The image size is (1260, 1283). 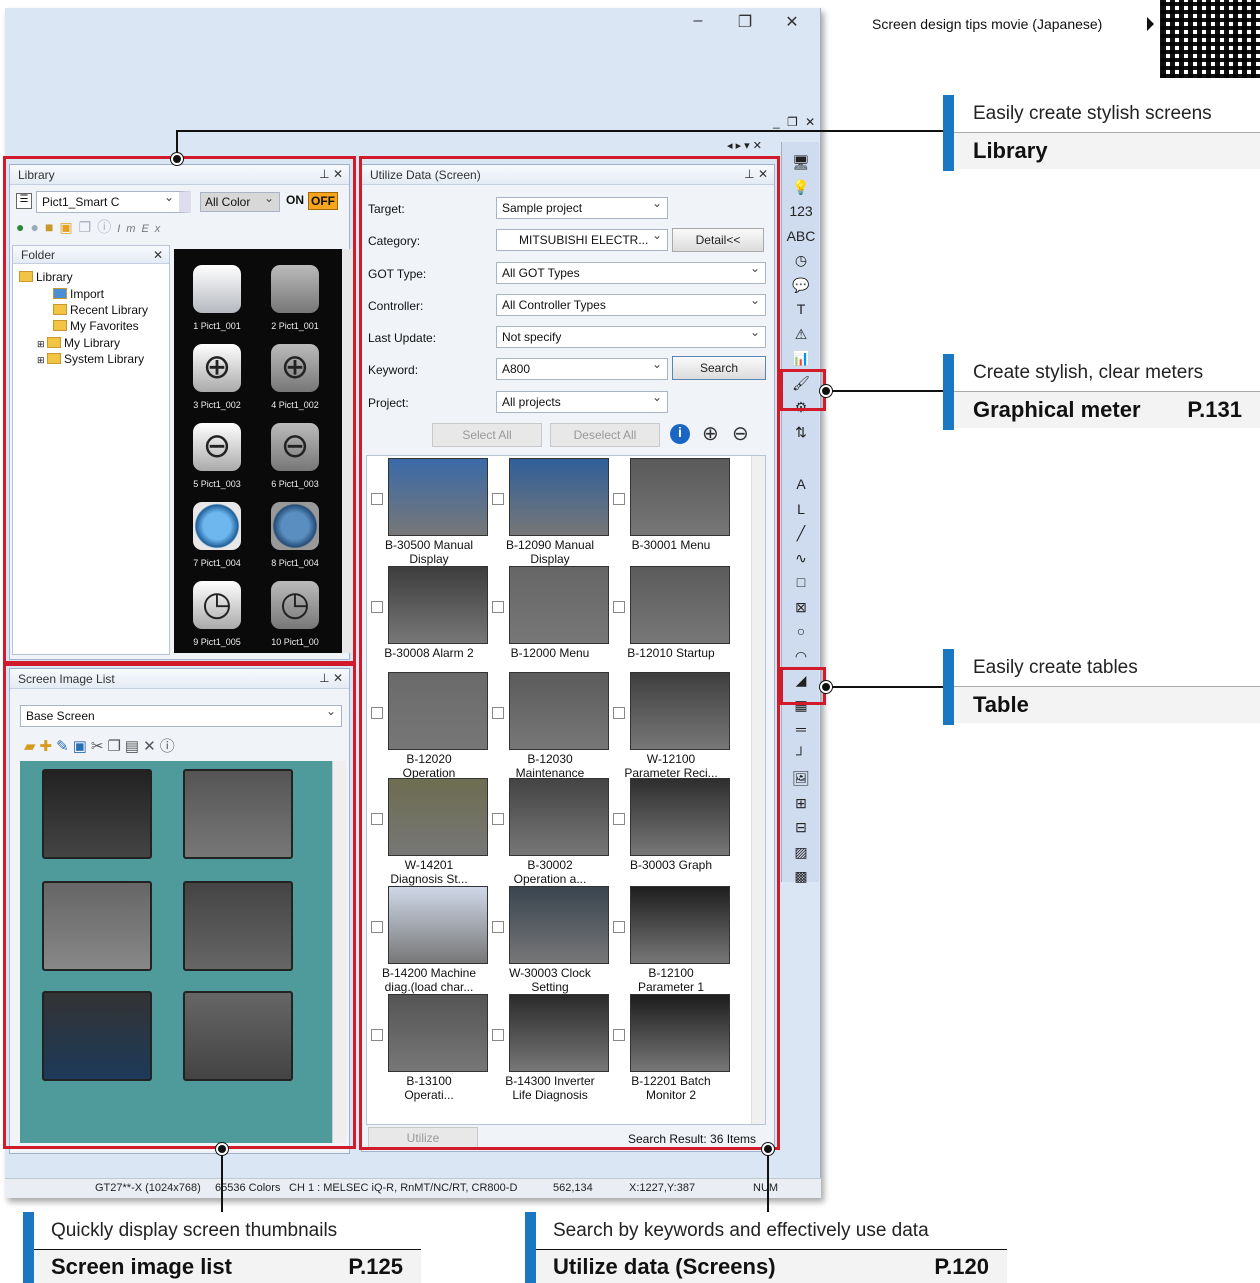 I want to click on library-item: ⊕ 3 Pict1_002, so click(x=217, y=375).